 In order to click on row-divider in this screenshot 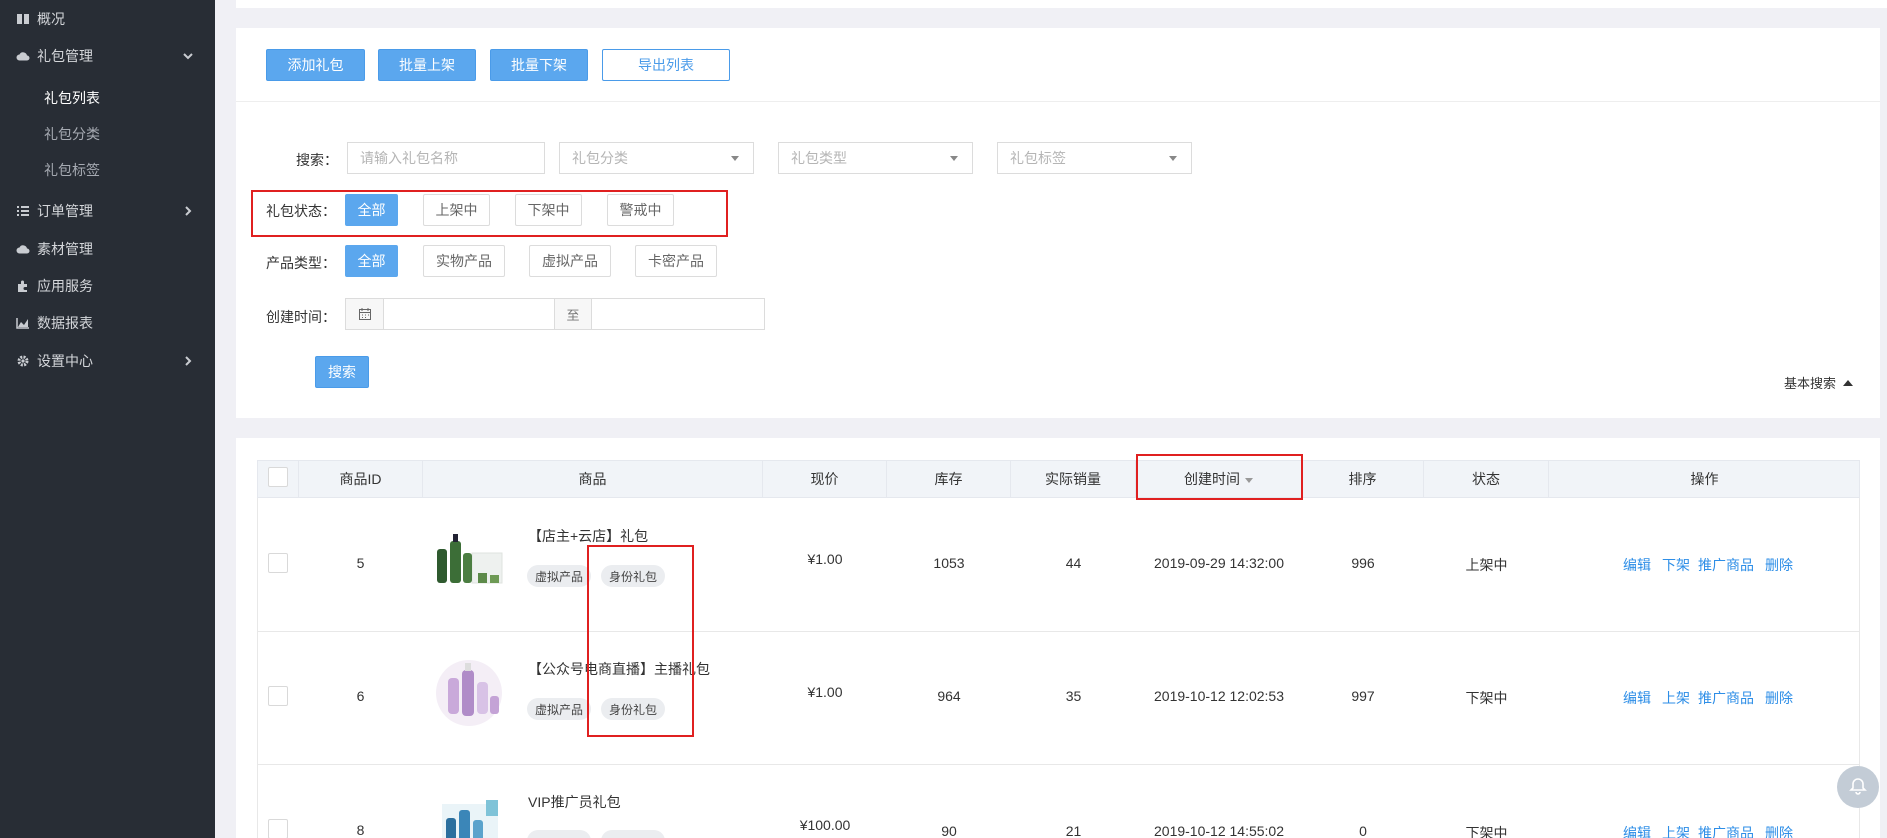, I will do `click(1058, 631)`.